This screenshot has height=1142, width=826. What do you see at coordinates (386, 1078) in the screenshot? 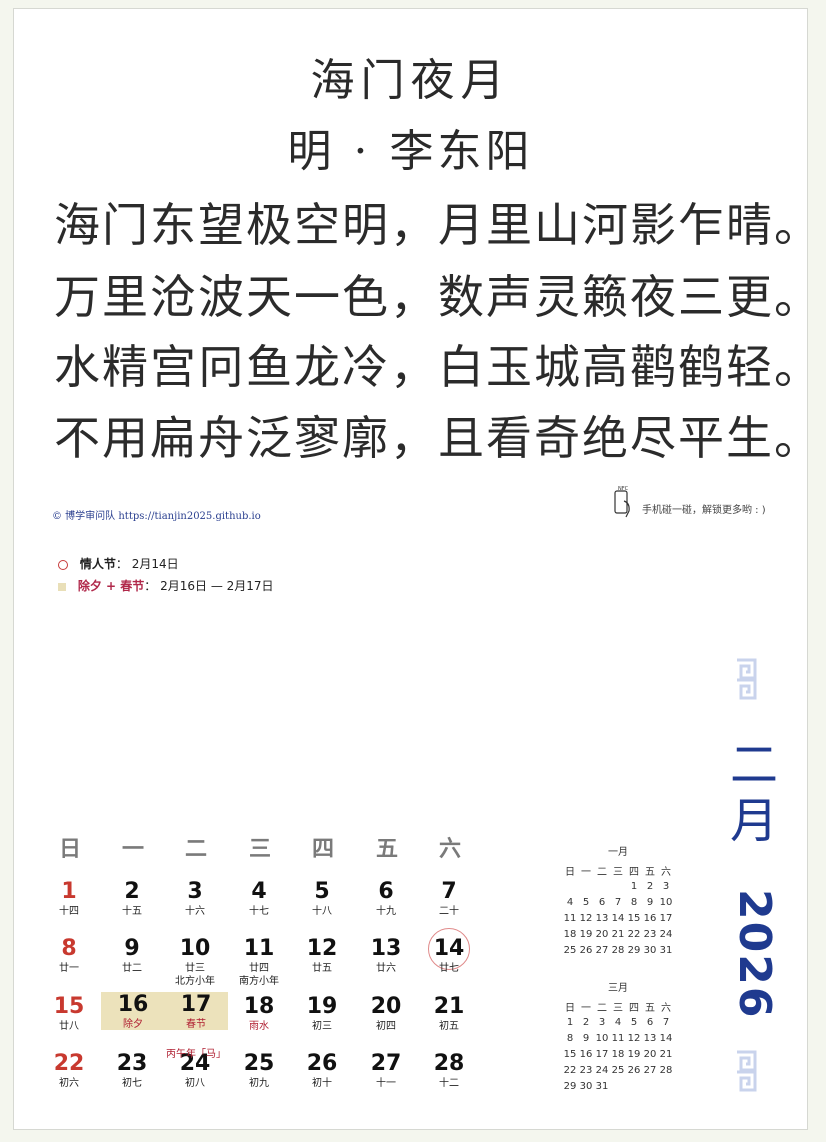
I see `day-cell: 27 十一` at bounding box center [386, 1078].